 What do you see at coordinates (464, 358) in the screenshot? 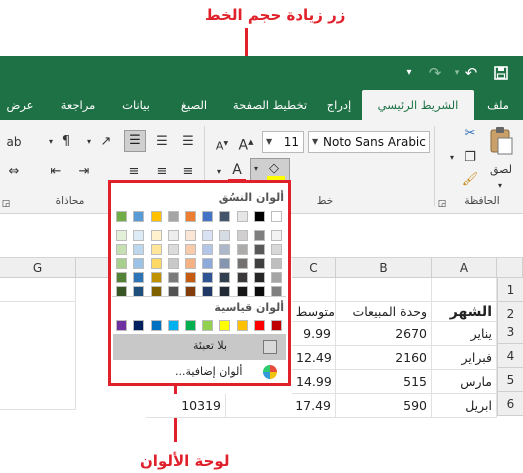
I see `cell-a4: فبراير` at bounding box center [464, 358].